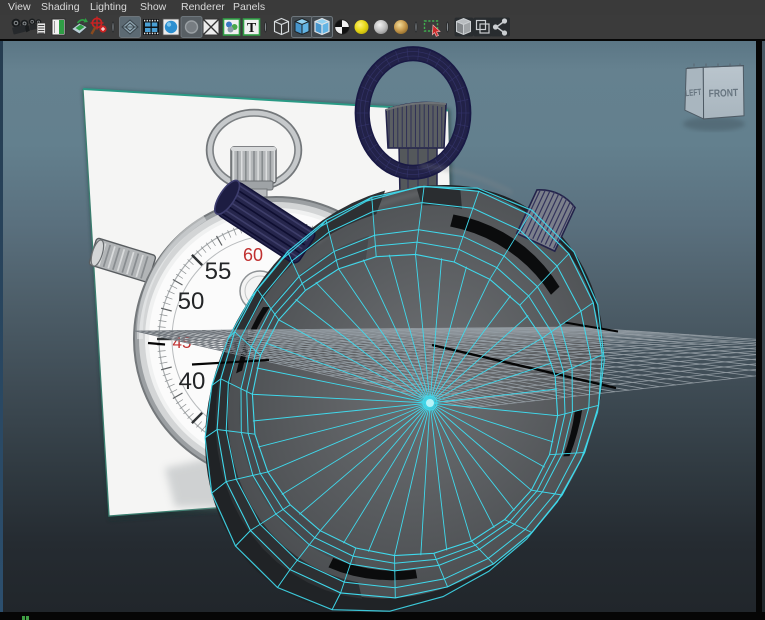  I want to click on svg-text: FRONT, so click(723, 93).